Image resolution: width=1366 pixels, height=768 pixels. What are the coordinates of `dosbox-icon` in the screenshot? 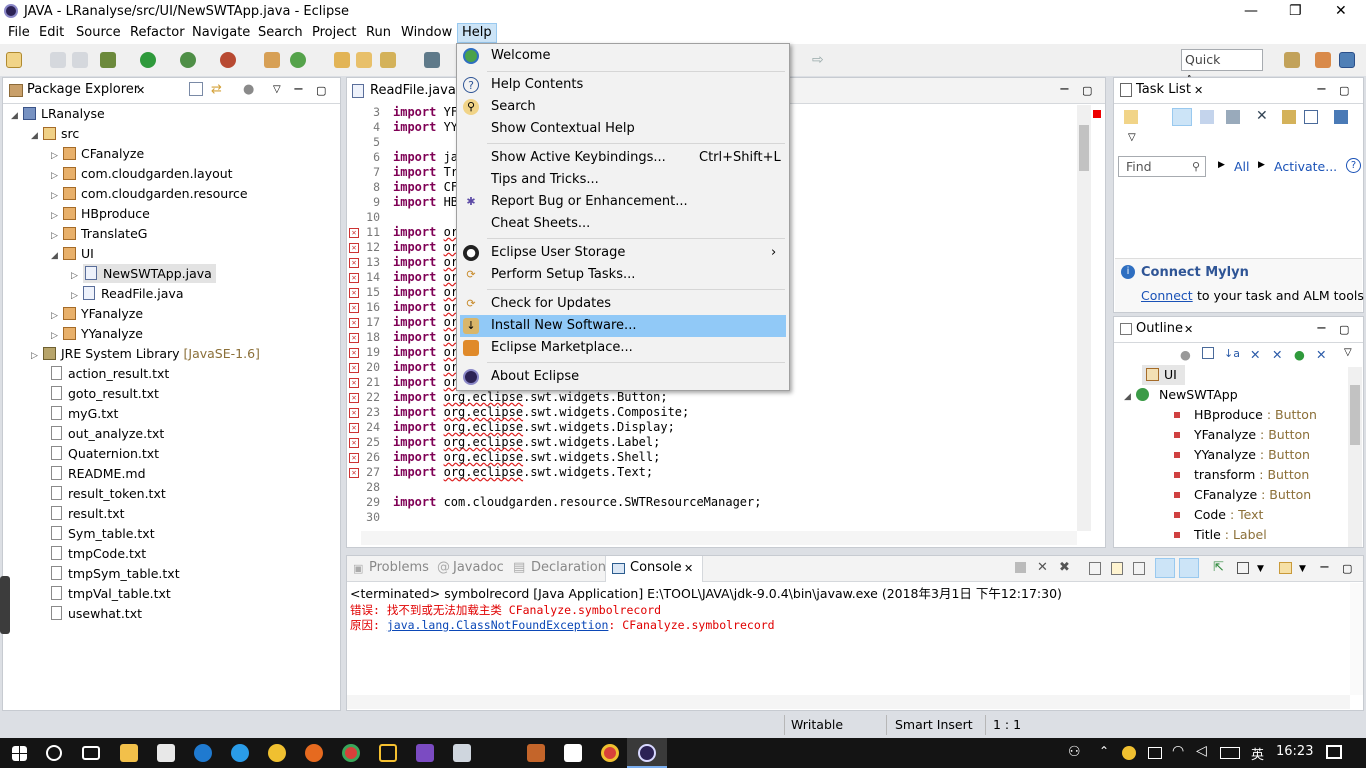 It's located at (536, 753).